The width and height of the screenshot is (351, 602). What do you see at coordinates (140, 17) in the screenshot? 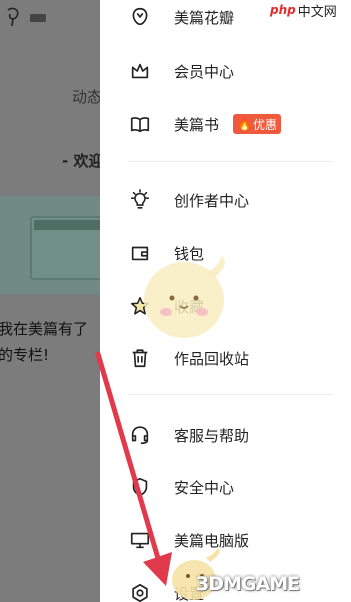
I see `flower-icon` at bounding box center [140, 17].